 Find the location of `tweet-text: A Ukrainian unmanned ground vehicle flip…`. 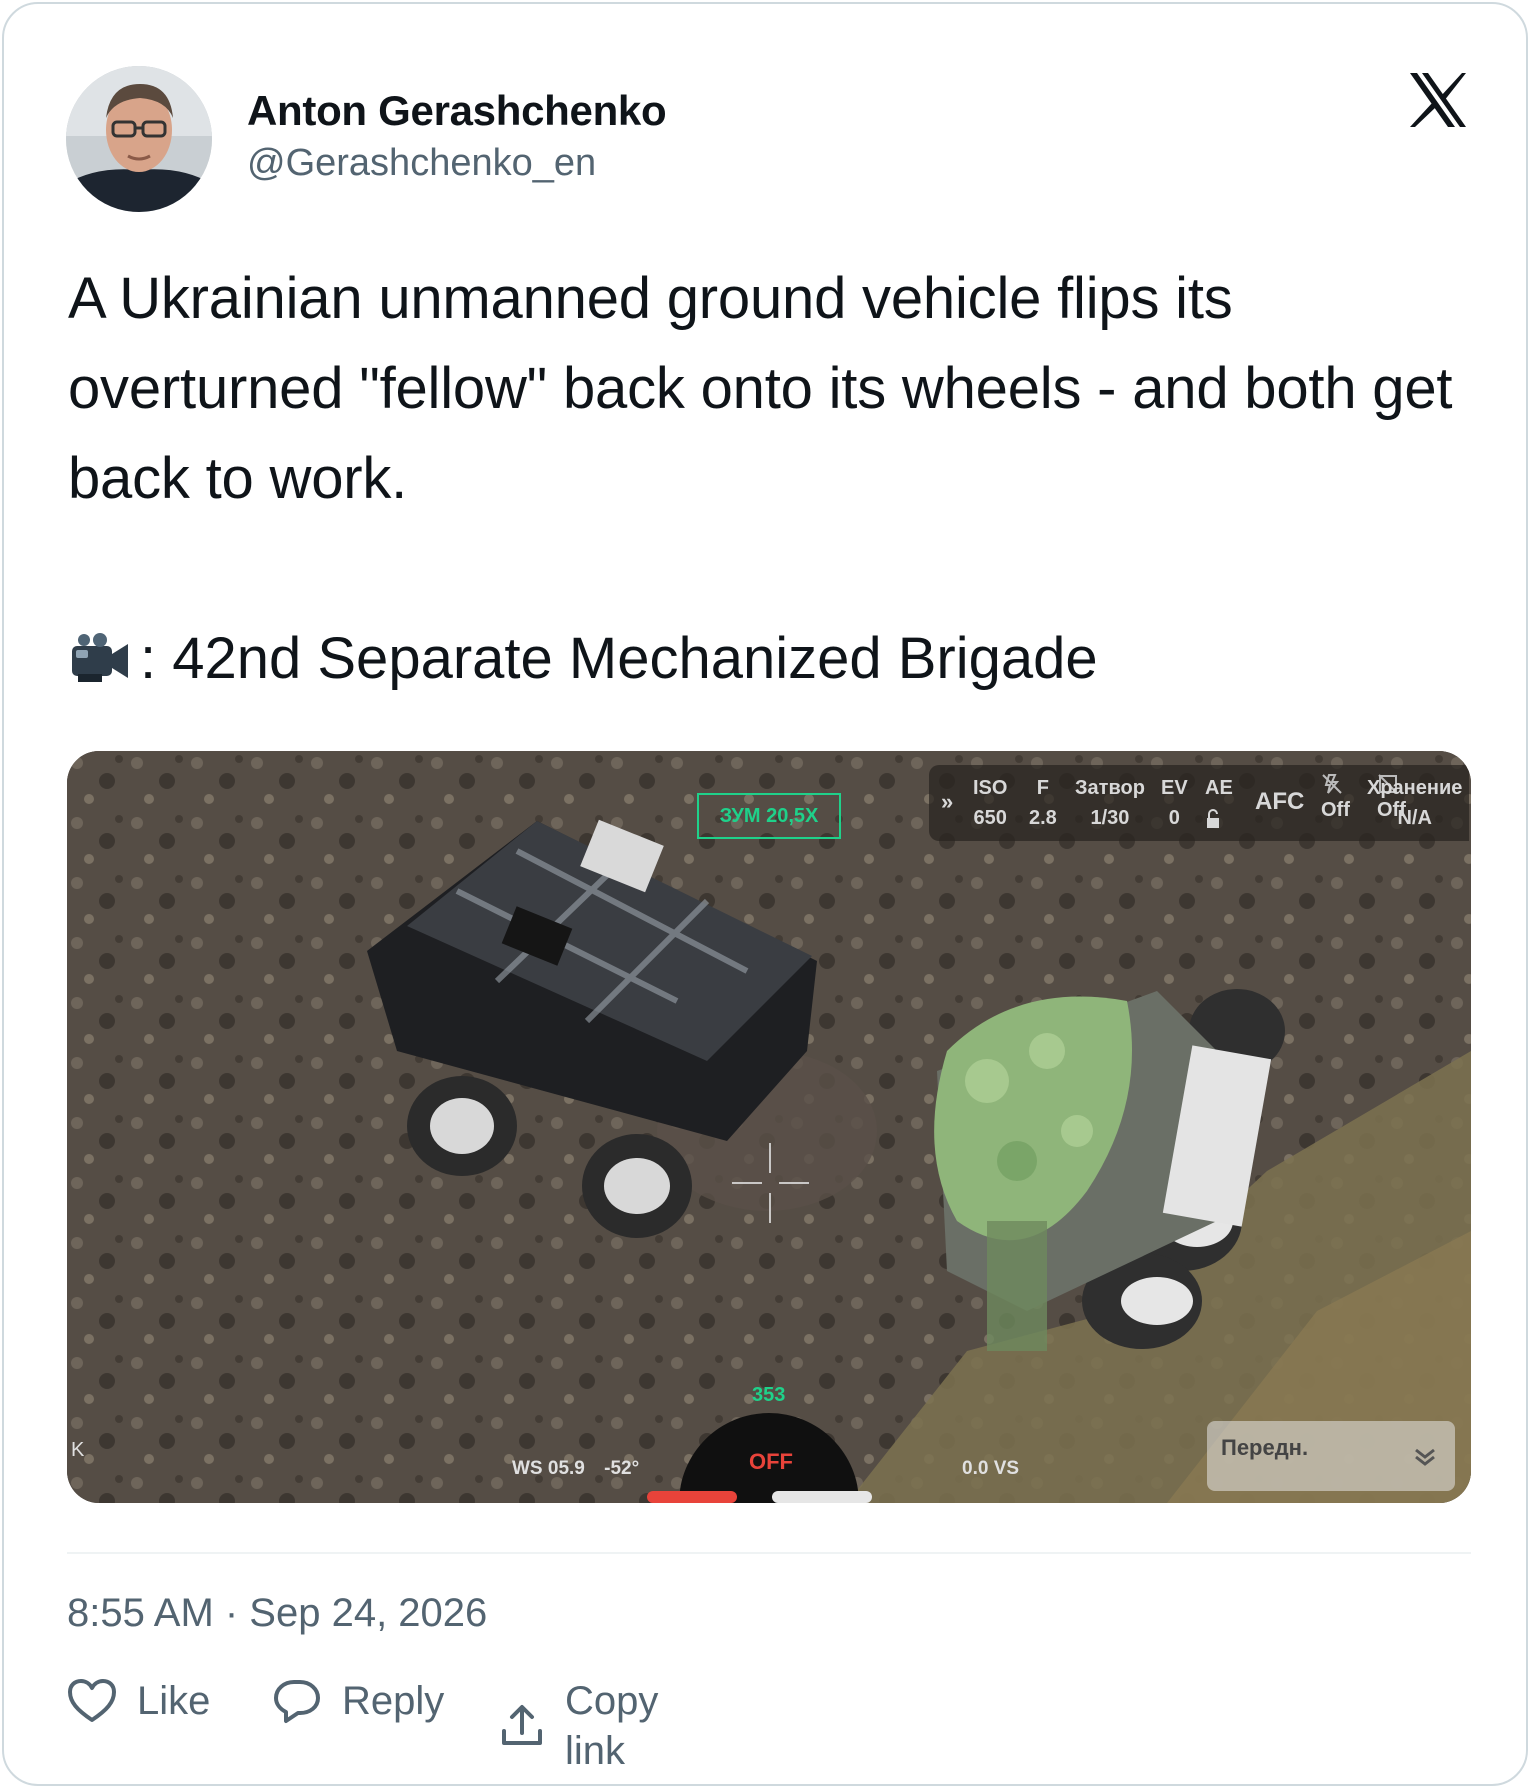

tweet-text: A Ukrainian unmanned ground vehicle flip… is located at coordinates (768, 388).